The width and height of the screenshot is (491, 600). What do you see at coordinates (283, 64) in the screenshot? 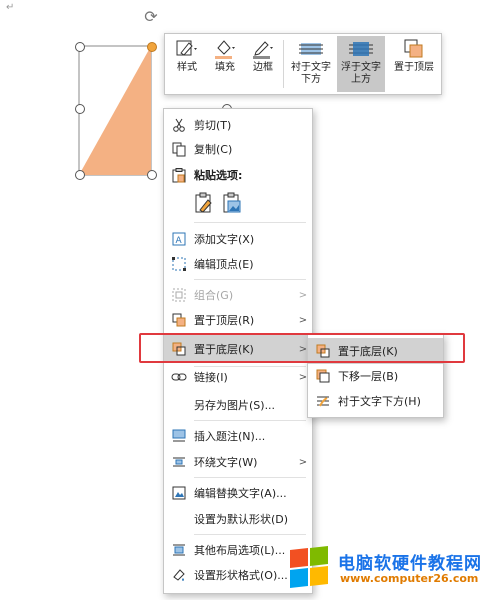
I see `toolbar-separator` at bounding box center [283, 64].